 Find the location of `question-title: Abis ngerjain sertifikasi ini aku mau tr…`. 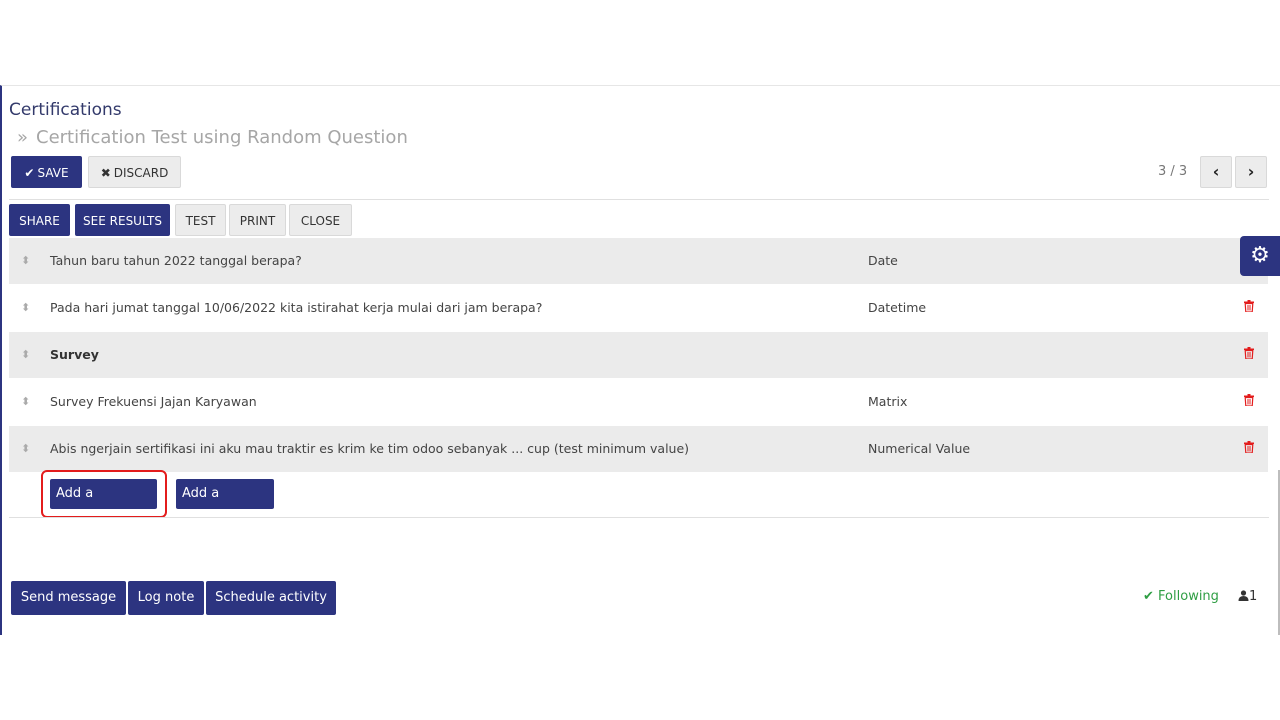

question-title: Abis ngerjain sertifikasi ini aku mau tr… is located at coordinates (370, 448).